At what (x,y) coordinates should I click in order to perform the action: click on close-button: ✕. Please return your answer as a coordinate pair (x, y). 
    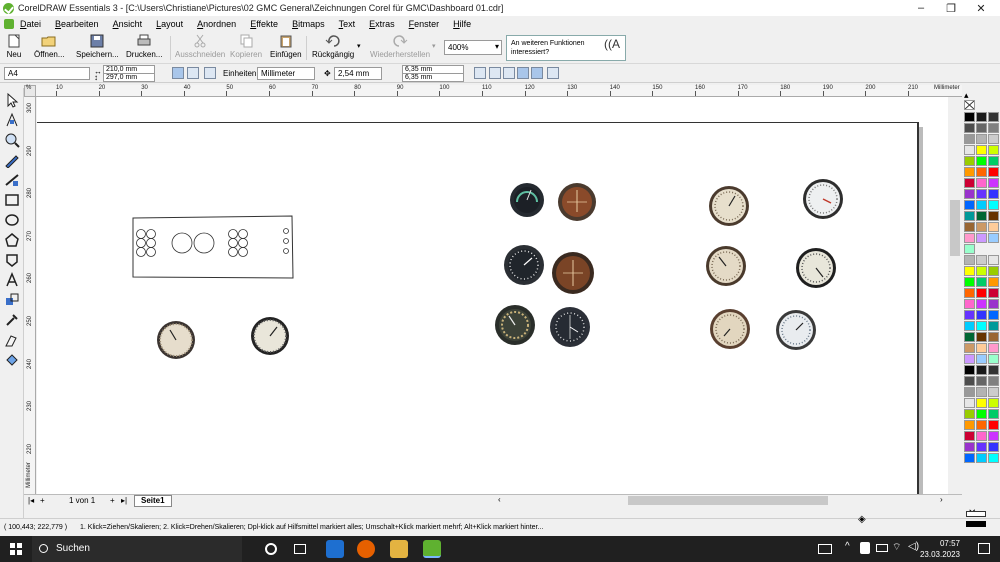
    Looking at the image, I should click on (981, 8).